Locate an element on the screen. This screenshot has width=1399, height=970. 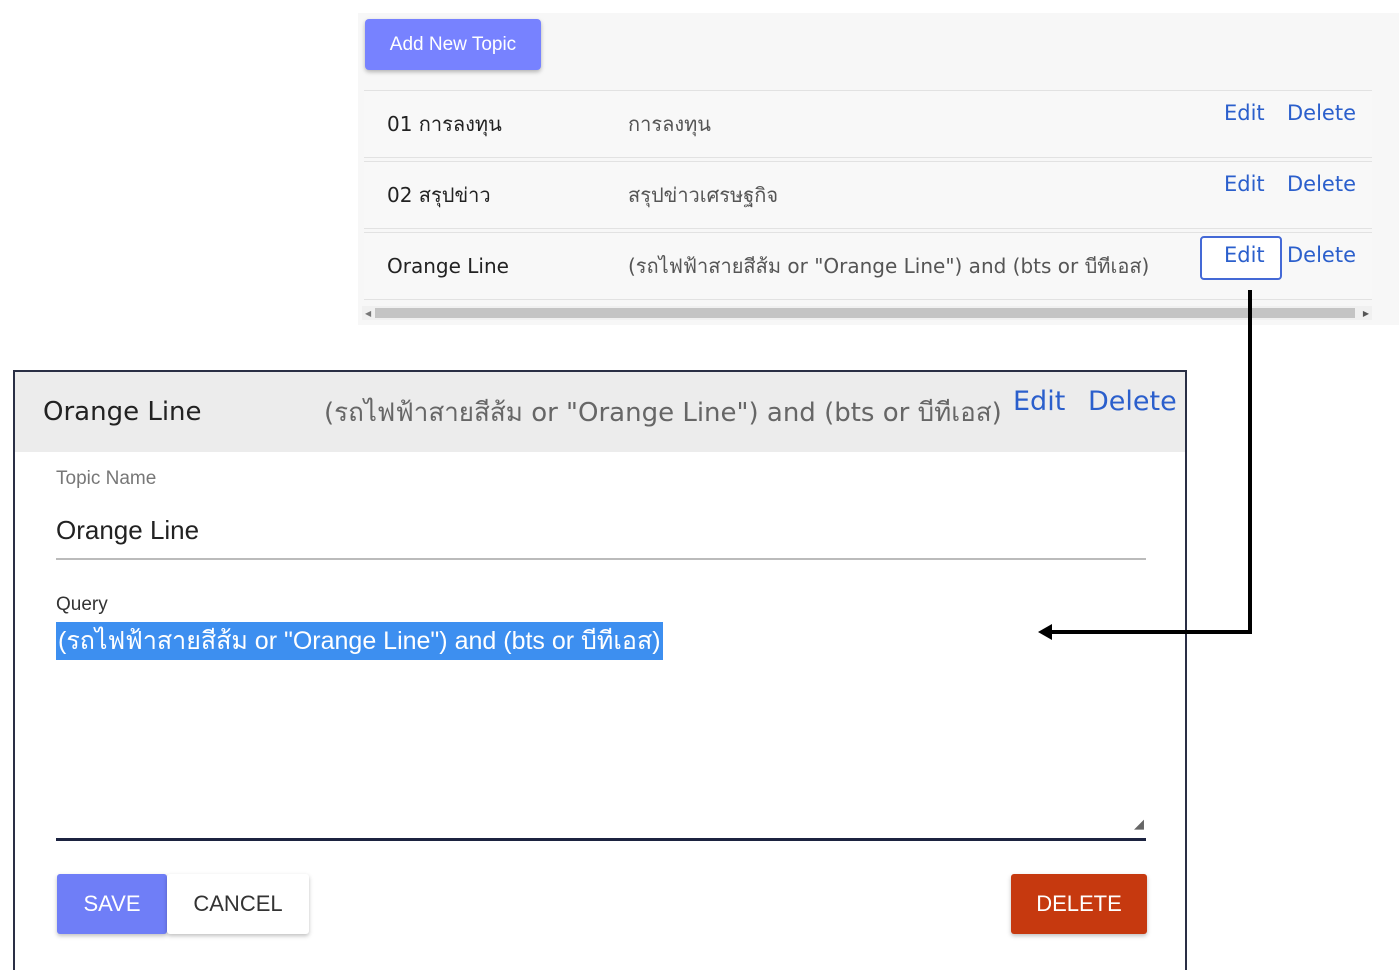
topic-name-label: Topic Name is located at coordinates (106, 478).